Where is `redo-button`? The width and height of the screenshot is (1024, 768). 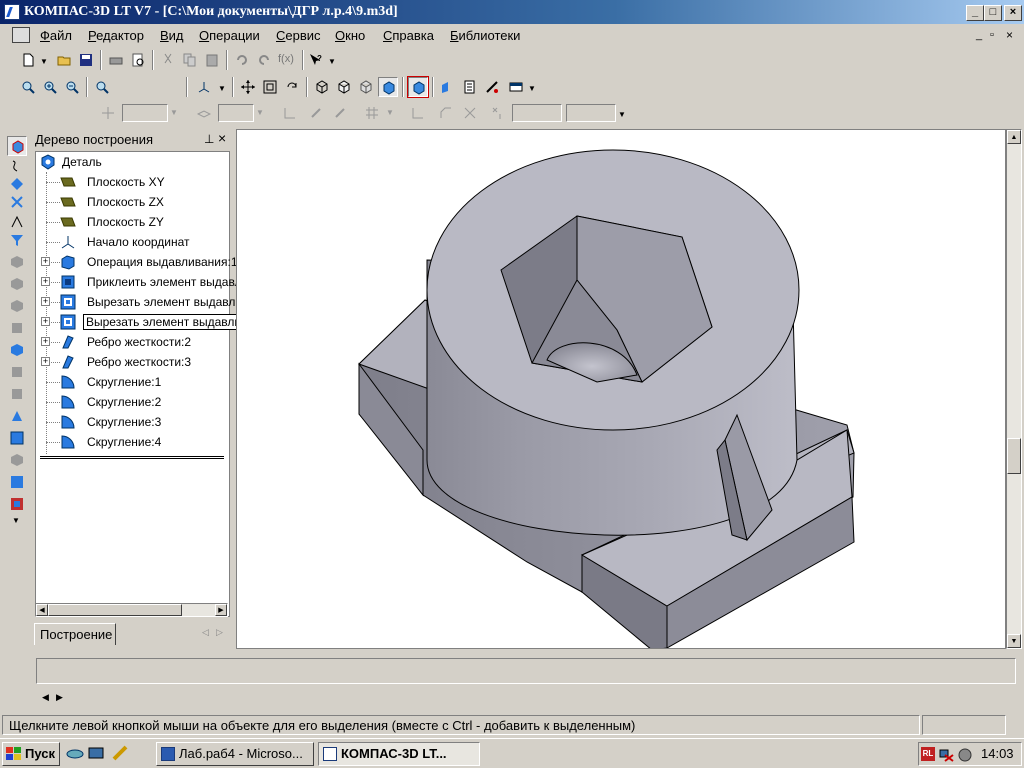
redo-button is located at coordinates (264, 60).